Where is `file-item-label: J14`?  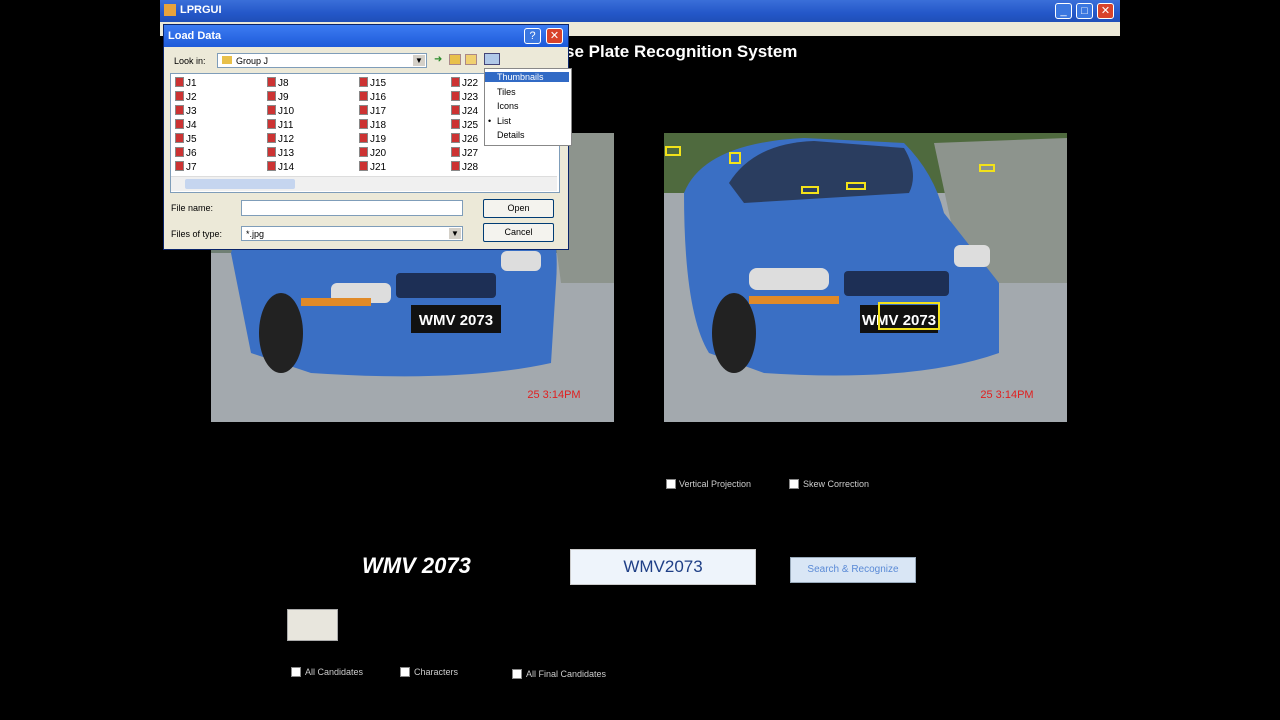 file-item-label: J14 is located at coordinates (286, 167).